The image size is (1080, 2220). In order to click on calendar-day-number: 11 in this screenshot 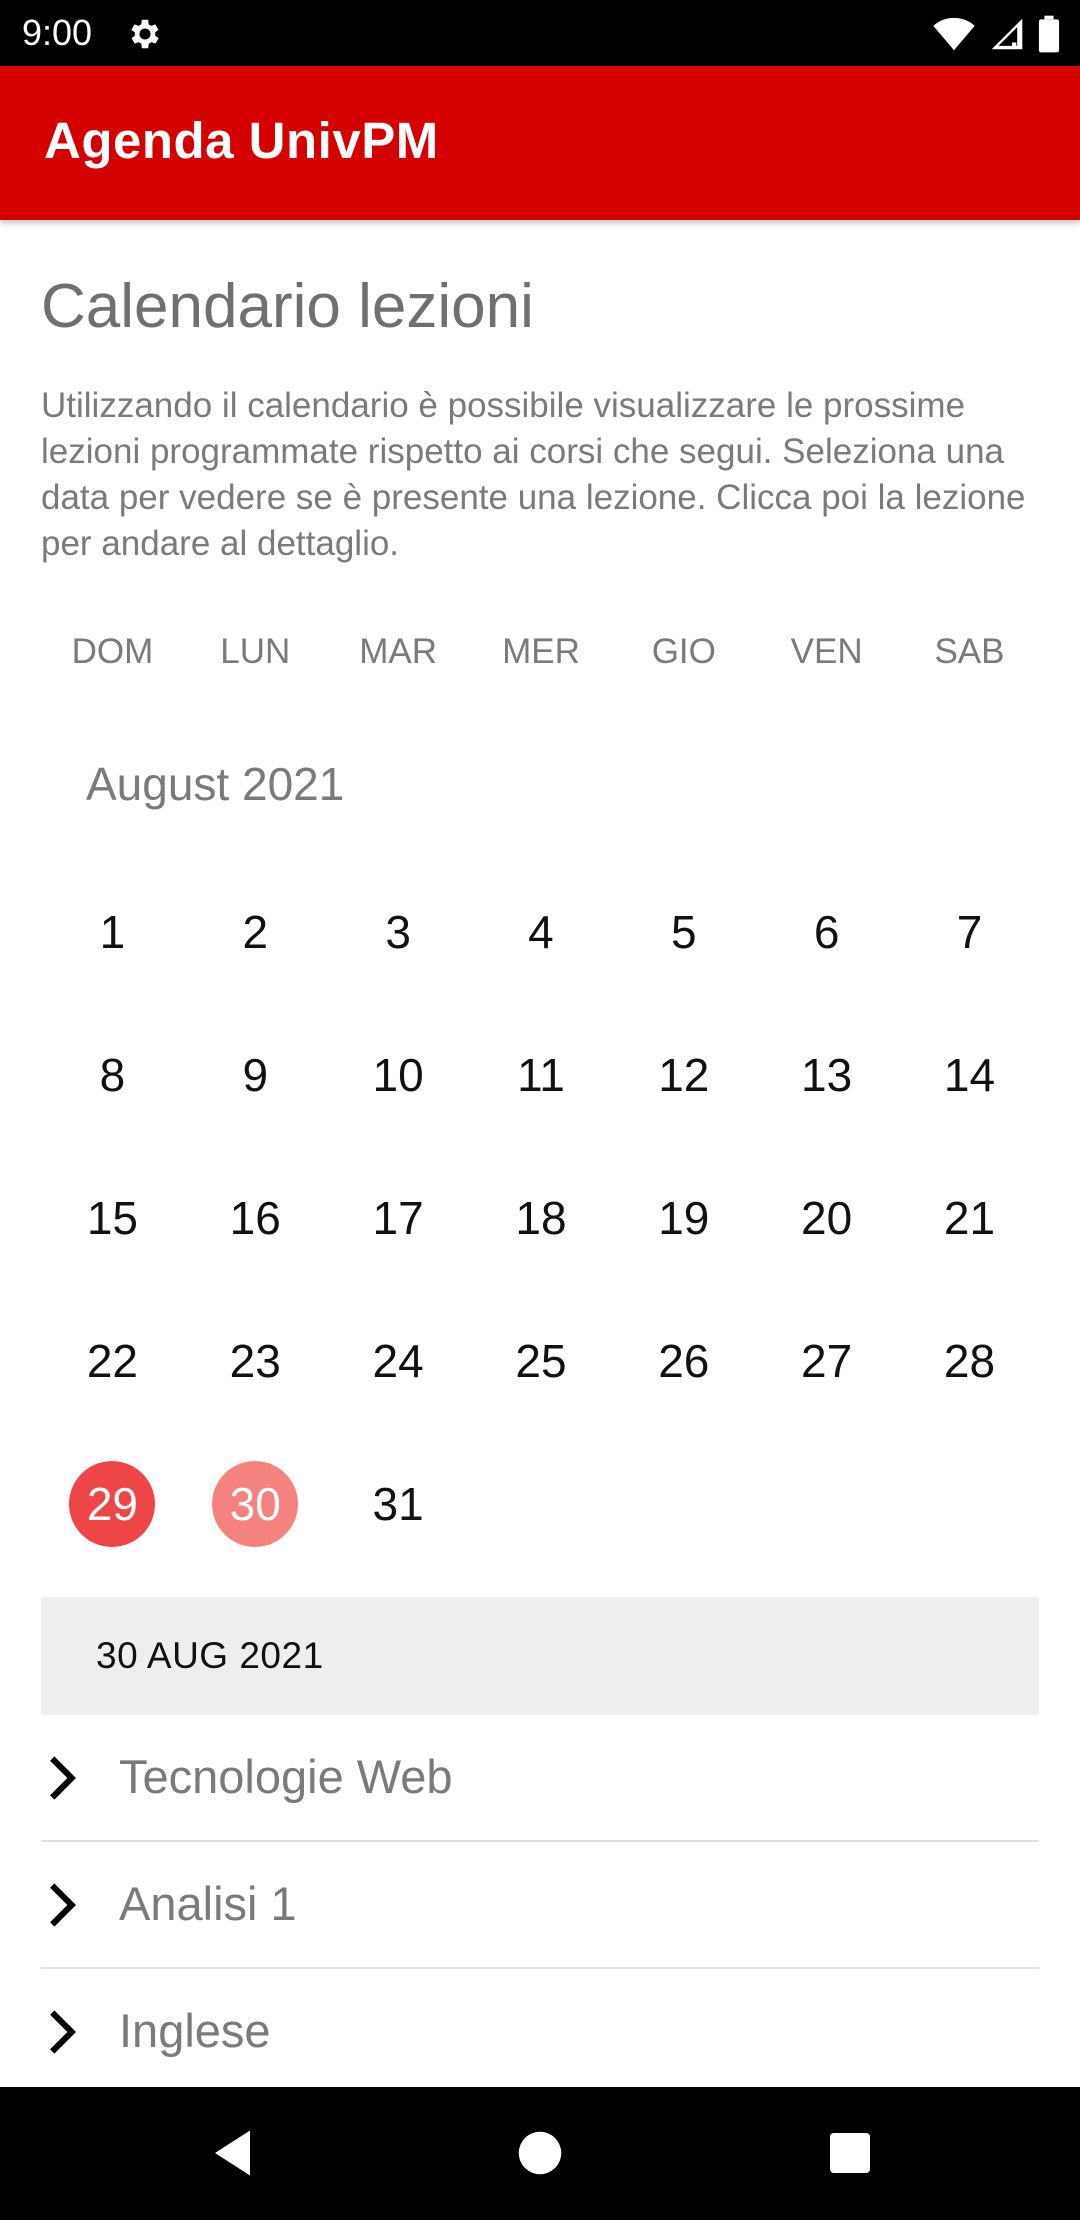, I will do `click(541, 1074)`.